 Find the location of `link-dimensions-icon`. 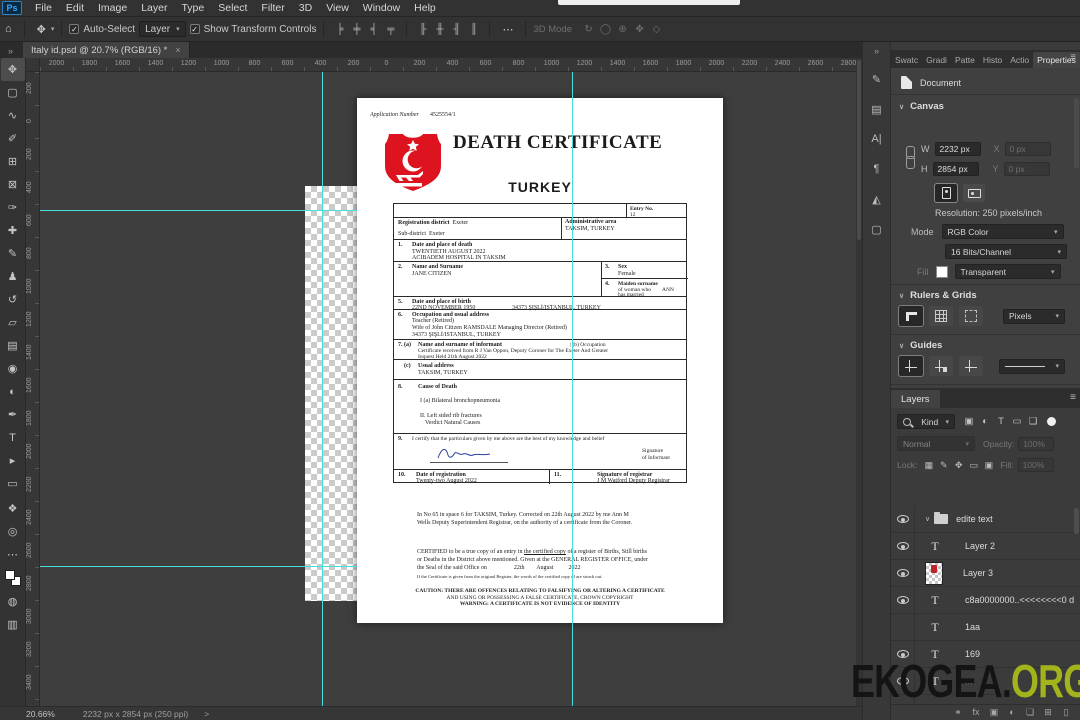

link-dimensions-icon is located at coordinates (910, 159).